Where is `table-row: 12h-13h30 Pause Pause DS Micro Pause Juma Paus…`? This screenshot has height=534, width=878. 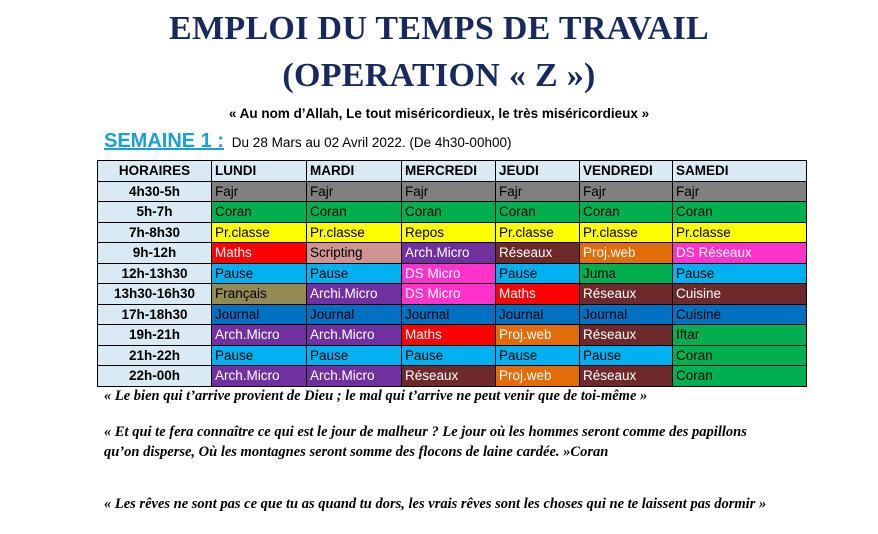 table-row: 12h-13h30 Pause Pause DS Micro Pause Juma Paus… is located at coordinates (452, 273).